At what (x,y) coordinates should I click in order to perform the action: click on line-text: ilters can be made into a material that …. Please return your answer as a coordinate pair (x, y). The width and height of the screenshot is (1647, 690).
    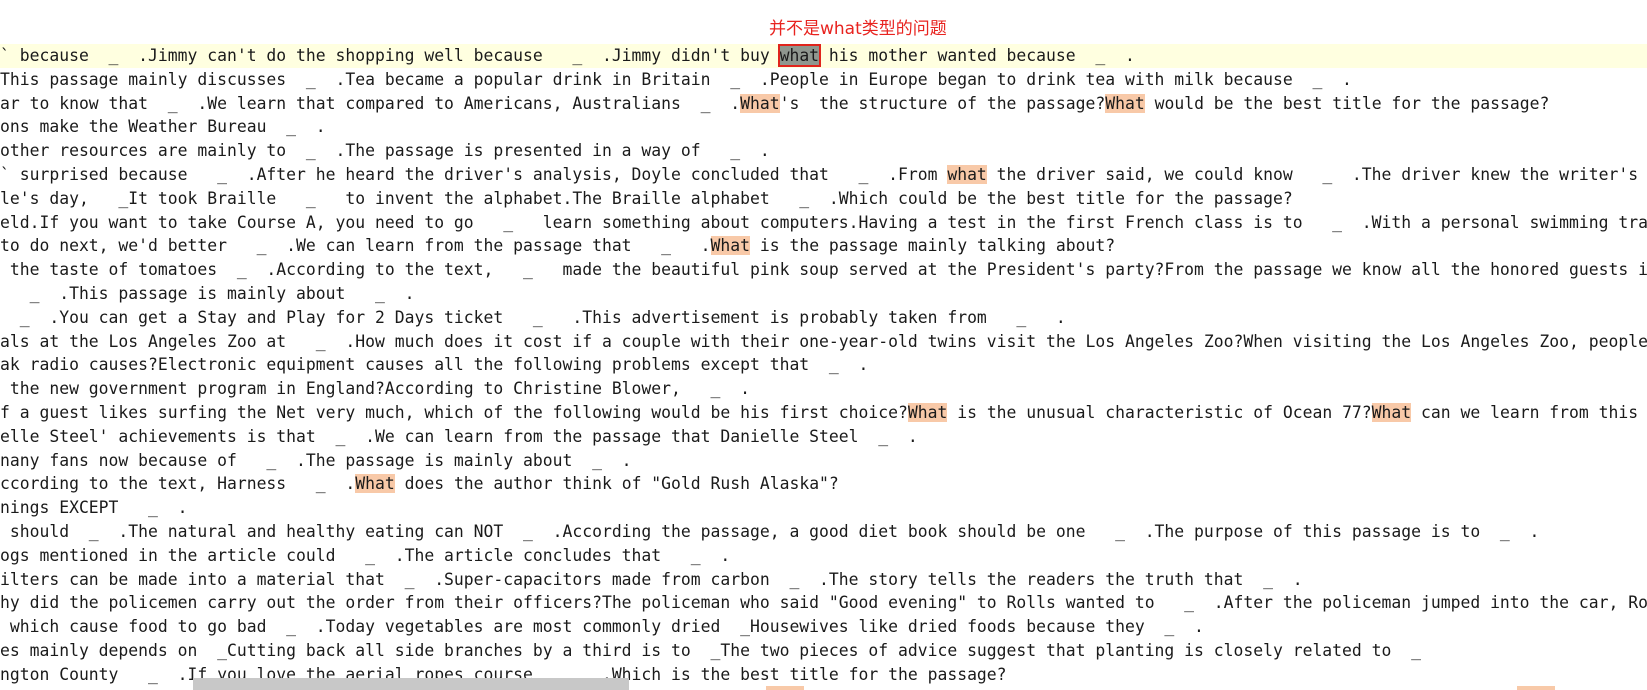
    Looking at the image, I should click on (651, 579).